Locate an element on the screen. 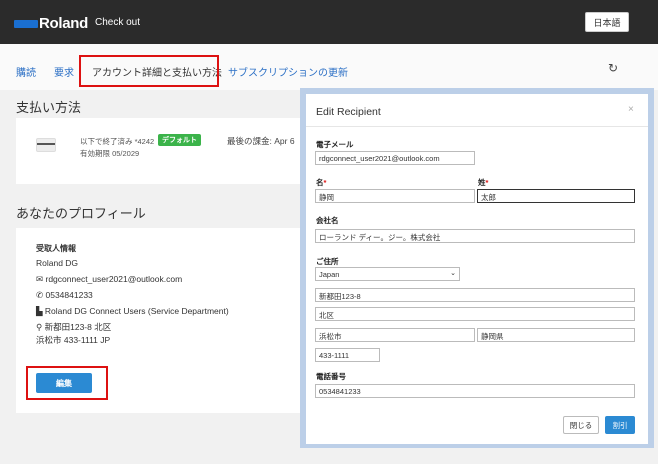  tab-subscription-renewal: サブスクリプションの更新 is located at coordinates (288, 71).